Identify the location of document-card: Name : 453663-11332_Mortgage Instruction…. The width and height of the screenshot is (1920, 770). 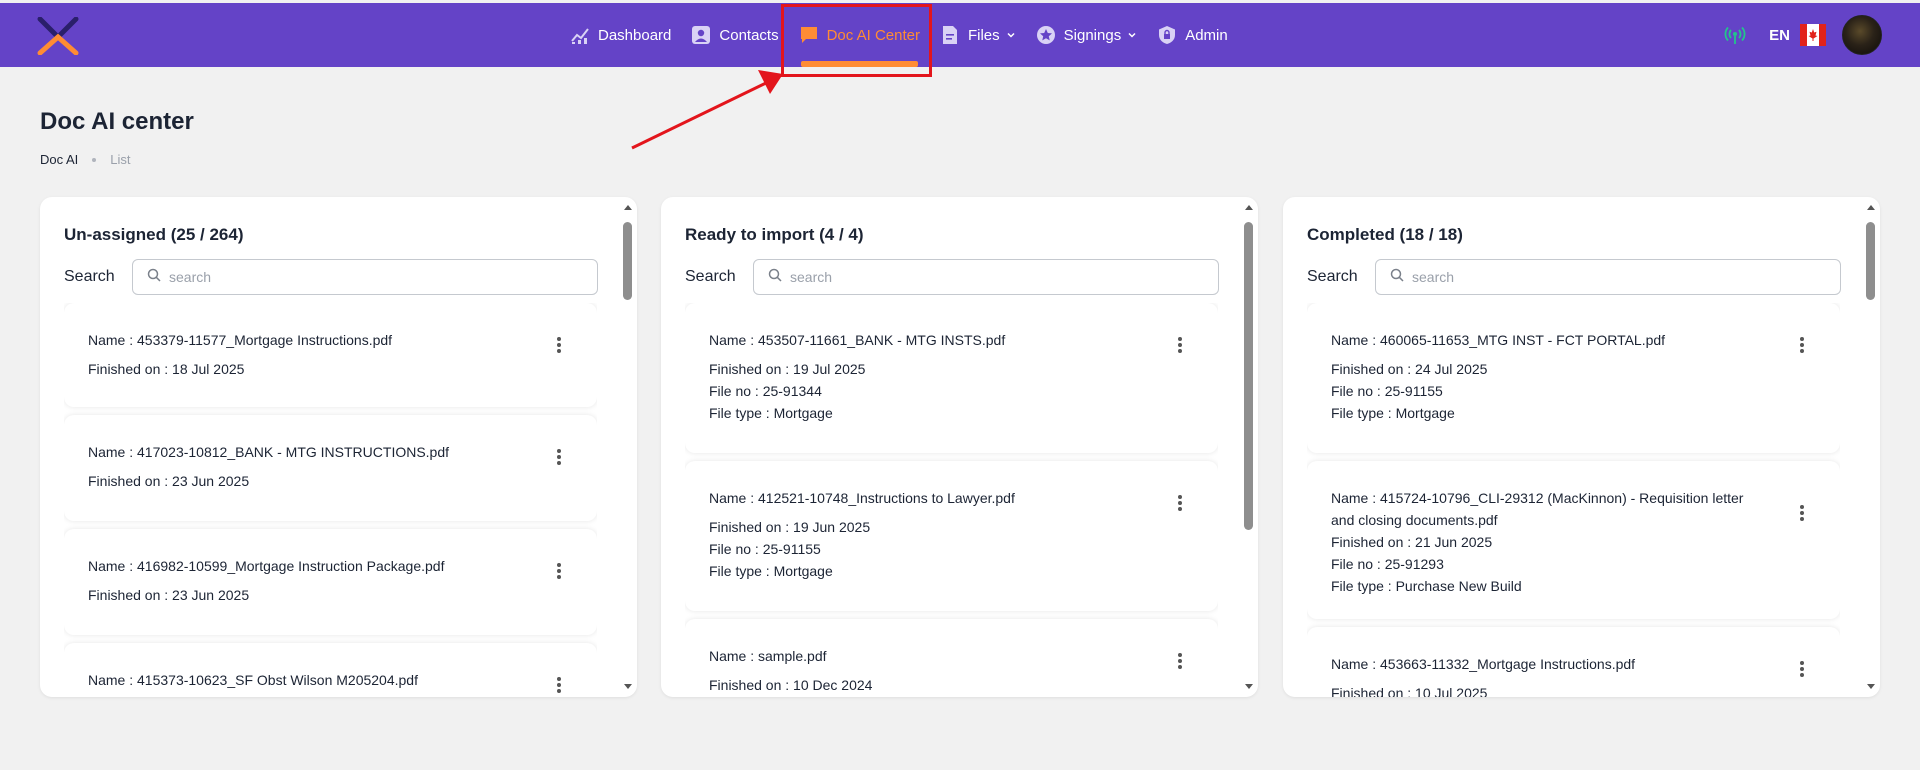
(1573, 662).